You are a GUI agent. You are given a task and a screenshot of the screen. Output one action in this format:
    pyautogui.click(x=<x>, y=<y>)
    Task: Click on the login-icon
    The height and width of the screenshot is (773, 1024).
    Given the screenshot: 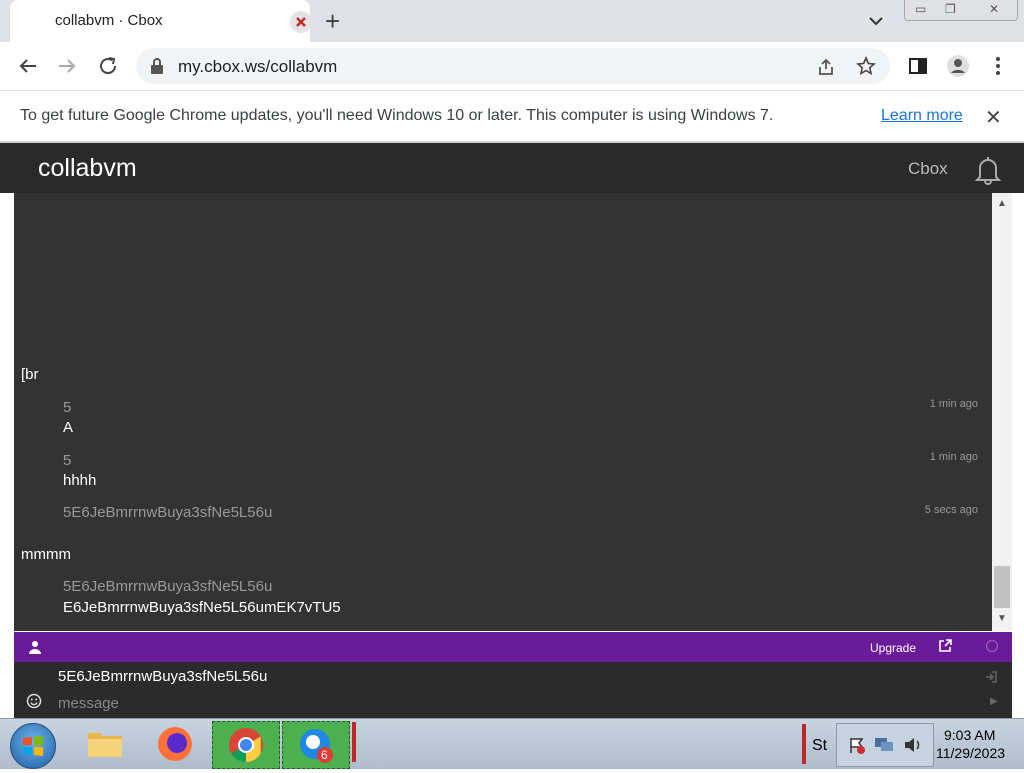 What is the action you would take?
    pyautogui.click(x=991, y=677)
    